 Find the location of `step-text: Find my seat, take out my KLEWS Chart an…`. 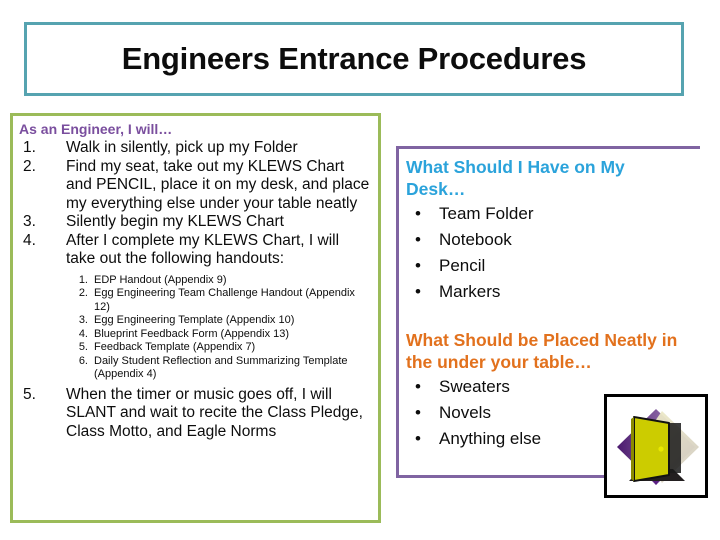

step-text: Find my seat, take out my KLEWS Chart an… is located at coordinates (218, 184).